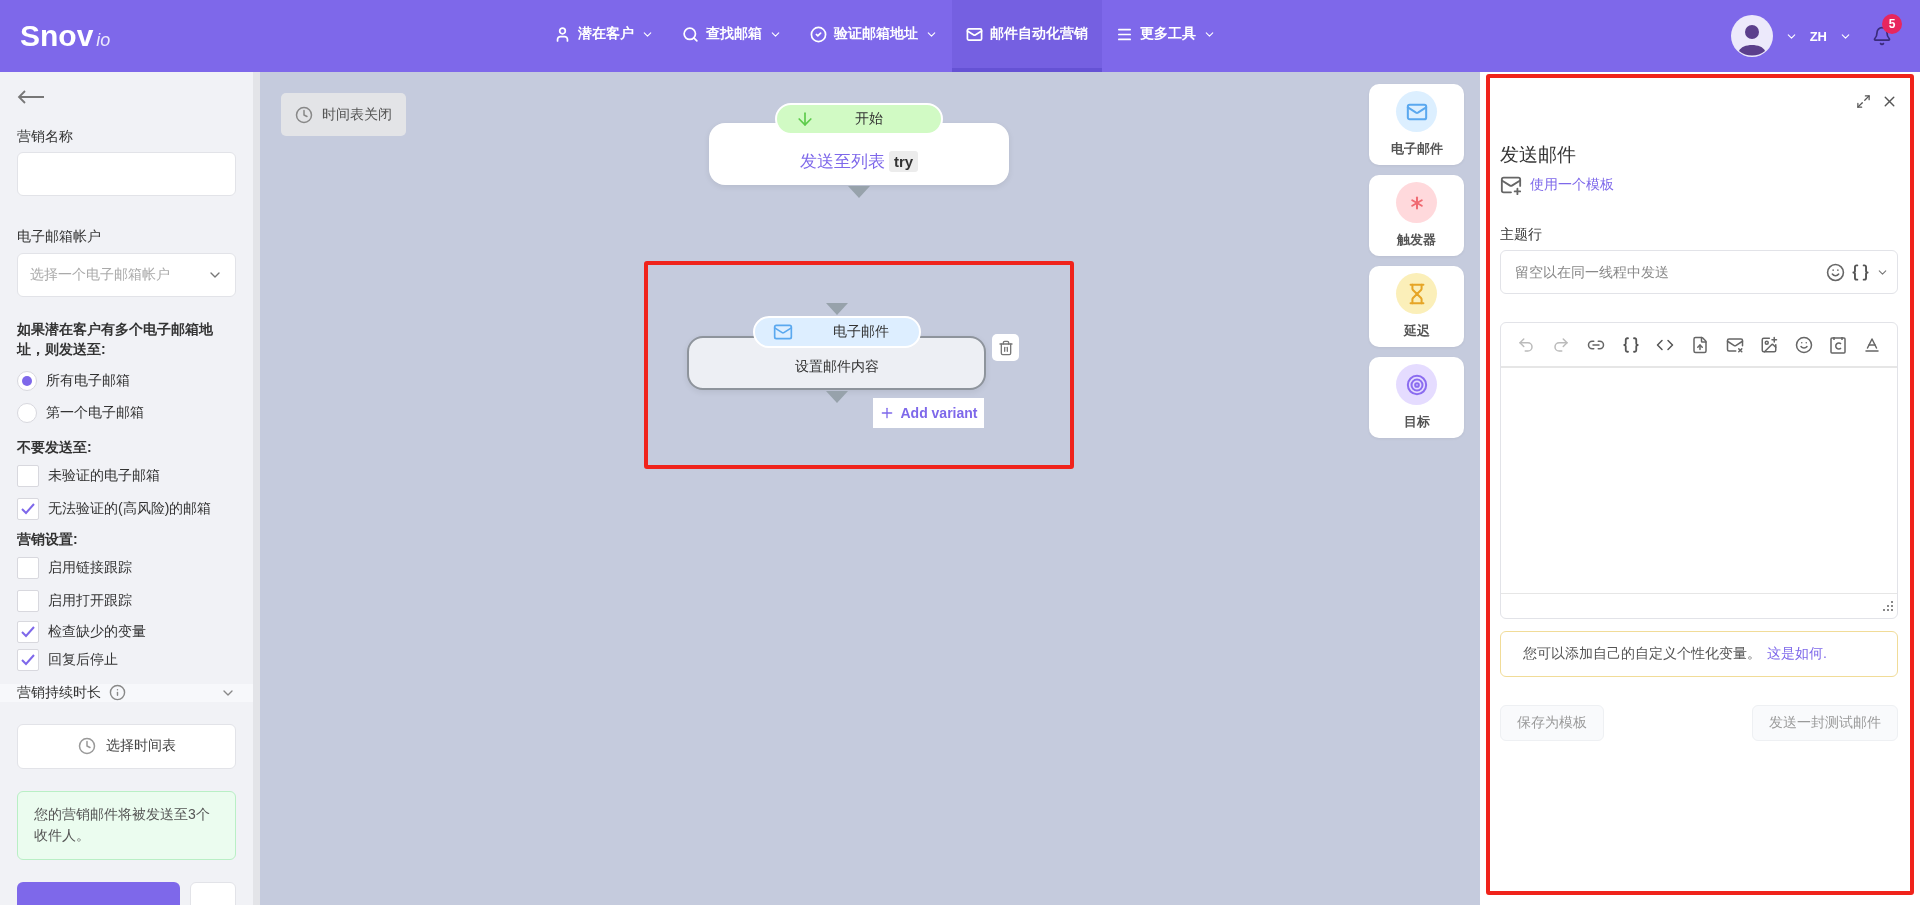 This screenshot has width=1920, height=905. I want to click on step-card: 触发器, so click(1416, 215).